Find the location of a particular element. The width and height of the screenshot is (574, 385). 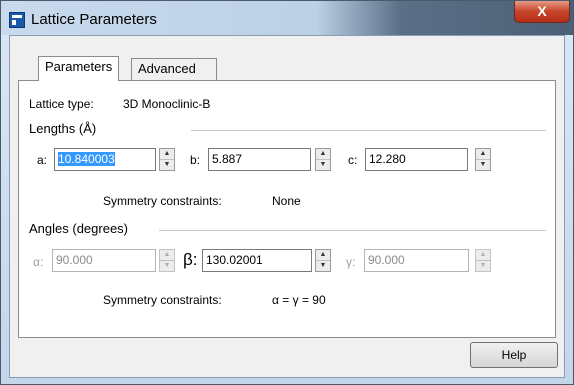

length-b-spinner: ▲ ▼ is located at coordinates (323, 159).